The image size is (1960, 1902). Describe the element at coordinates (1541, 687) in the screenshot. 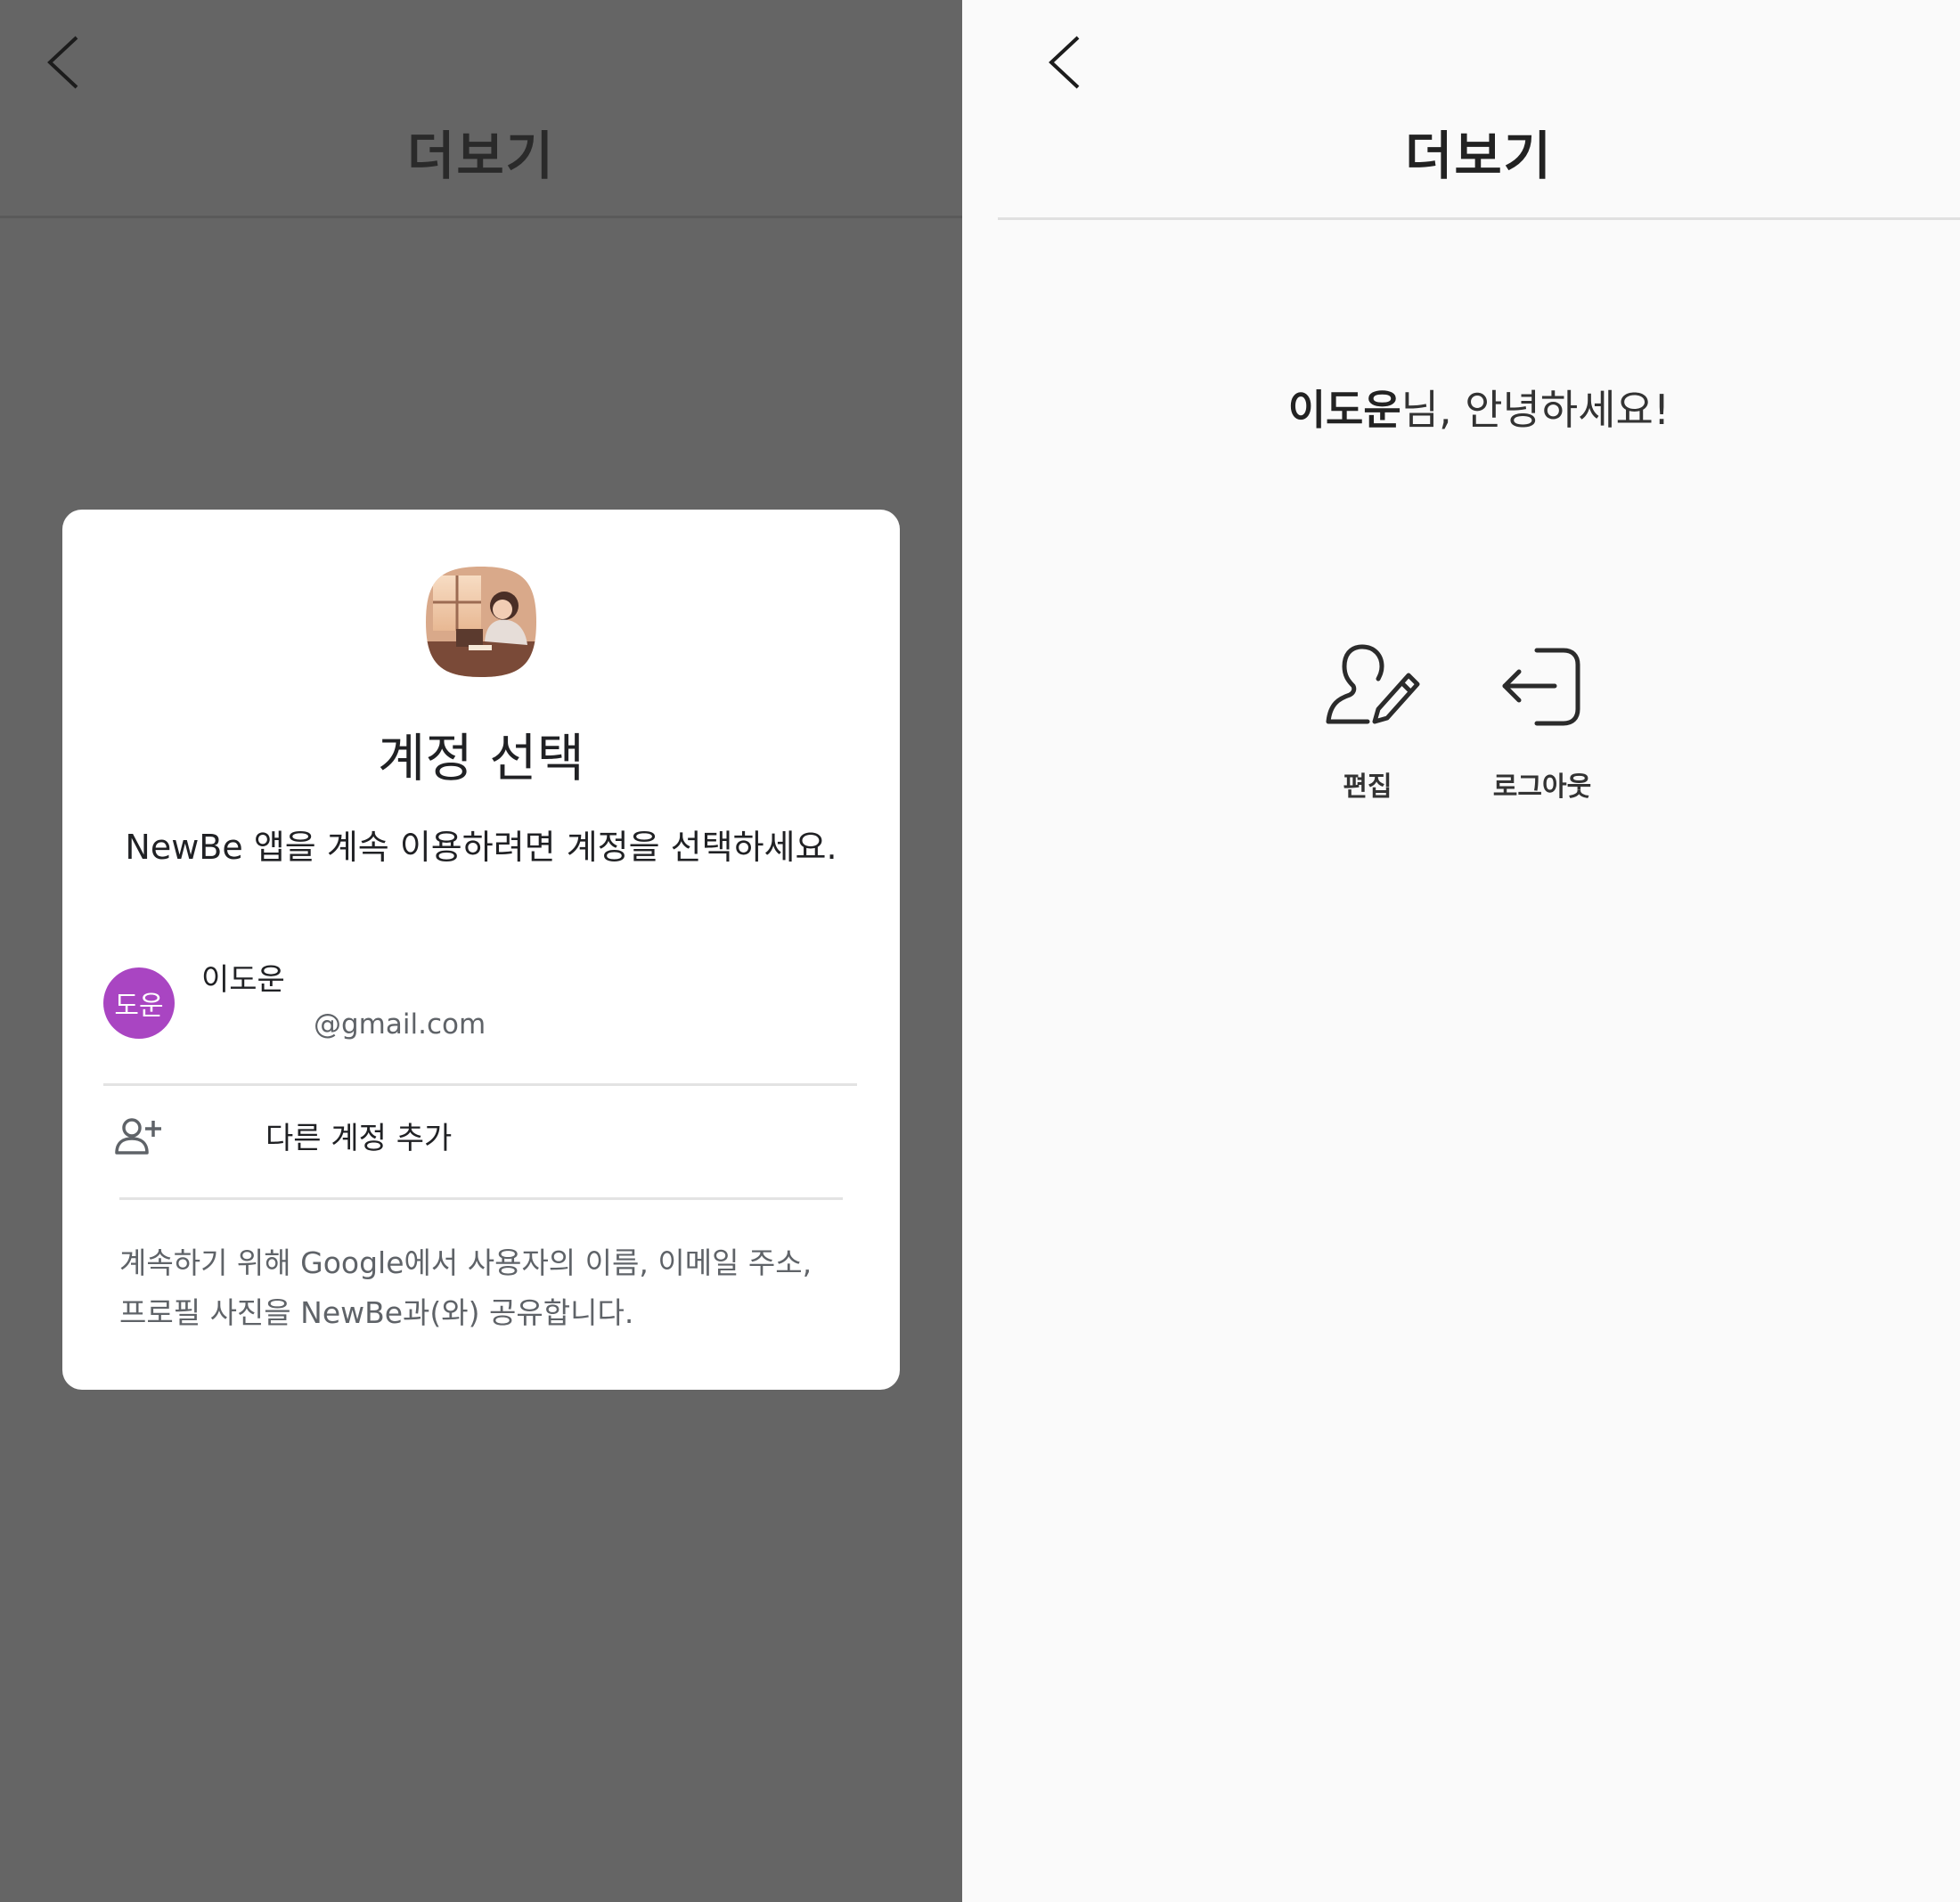

I see `logout-icon` at that location.